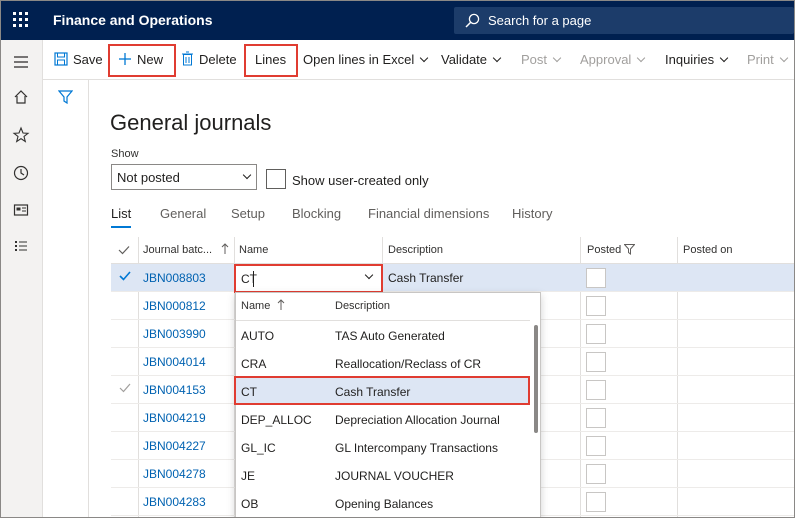 This screenshot has width=795, height=518. I want to click on tab-list: List, so click(121, 217).